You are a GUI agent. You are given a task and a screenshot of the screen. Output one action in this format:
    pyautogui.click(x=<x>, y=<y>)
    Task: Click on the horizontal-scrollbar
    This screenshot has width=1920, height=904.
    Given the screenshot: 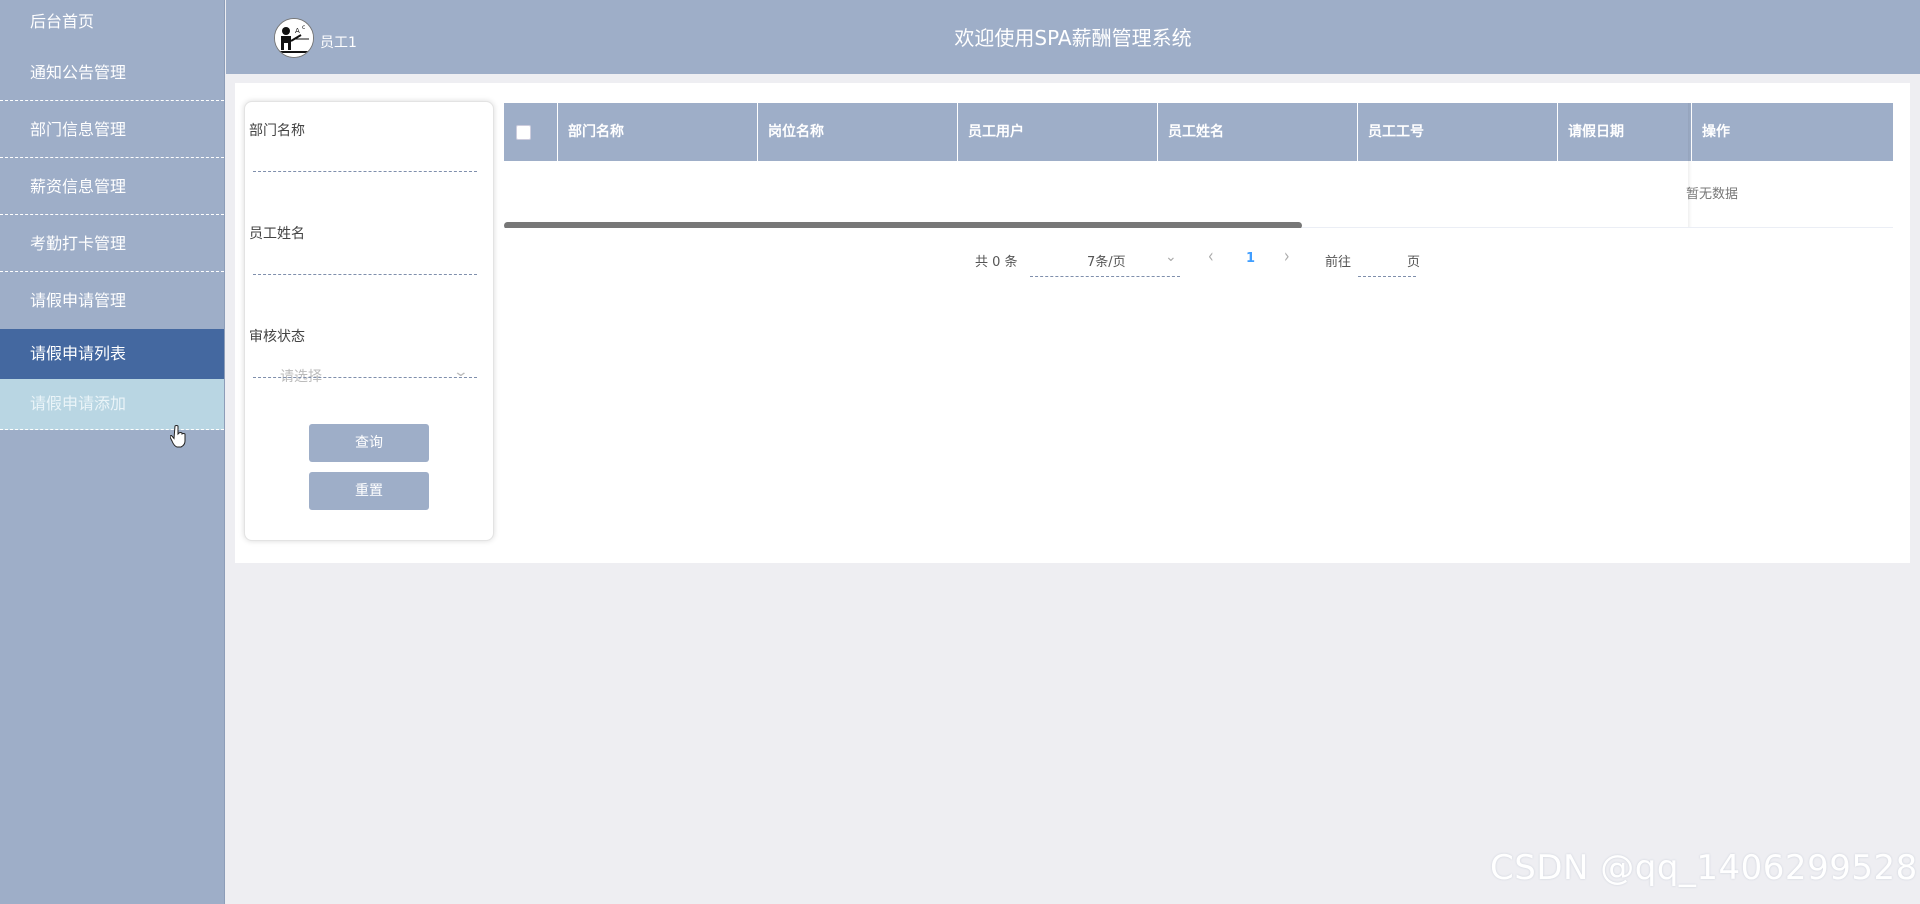 What is the action you would take?
    pyautogui.click(x=903, y=225)
    